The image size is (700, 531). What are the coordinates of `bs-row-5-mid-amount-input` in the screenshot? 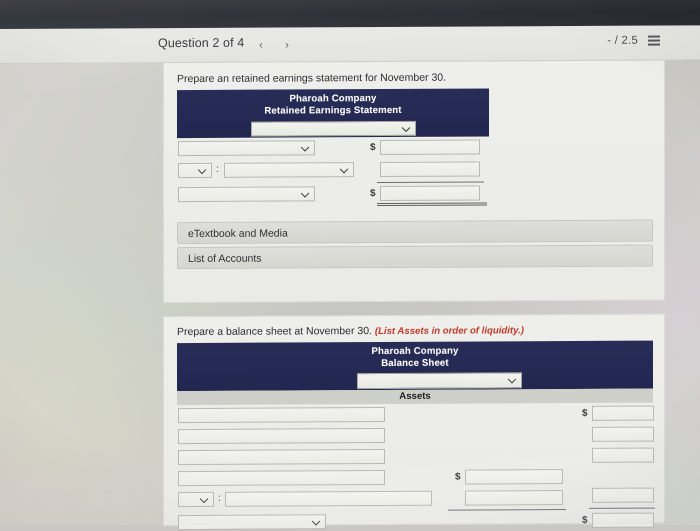 It's located at (514, 498).